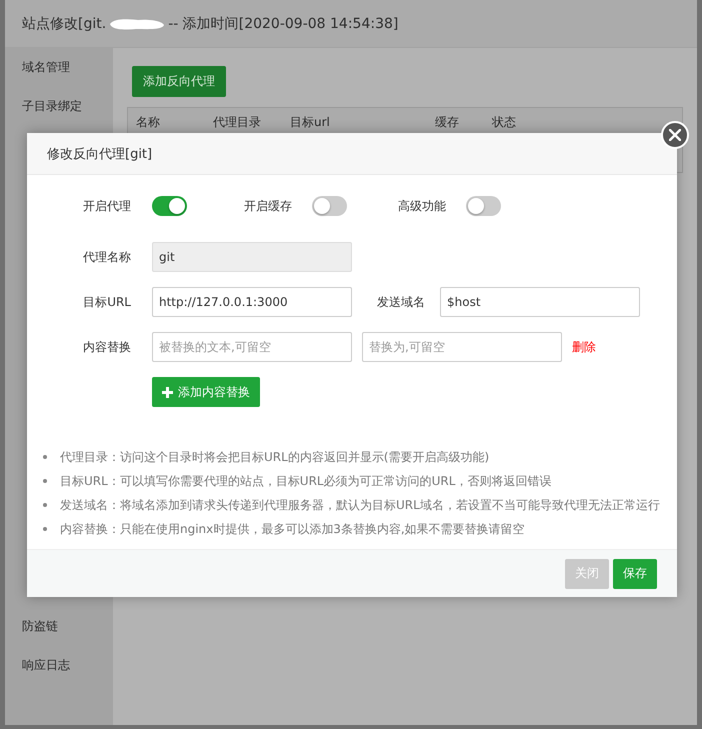 The height and width of the screenshot is (729, 702). I want to click on dialog-button: 保存, so click(635, 573).